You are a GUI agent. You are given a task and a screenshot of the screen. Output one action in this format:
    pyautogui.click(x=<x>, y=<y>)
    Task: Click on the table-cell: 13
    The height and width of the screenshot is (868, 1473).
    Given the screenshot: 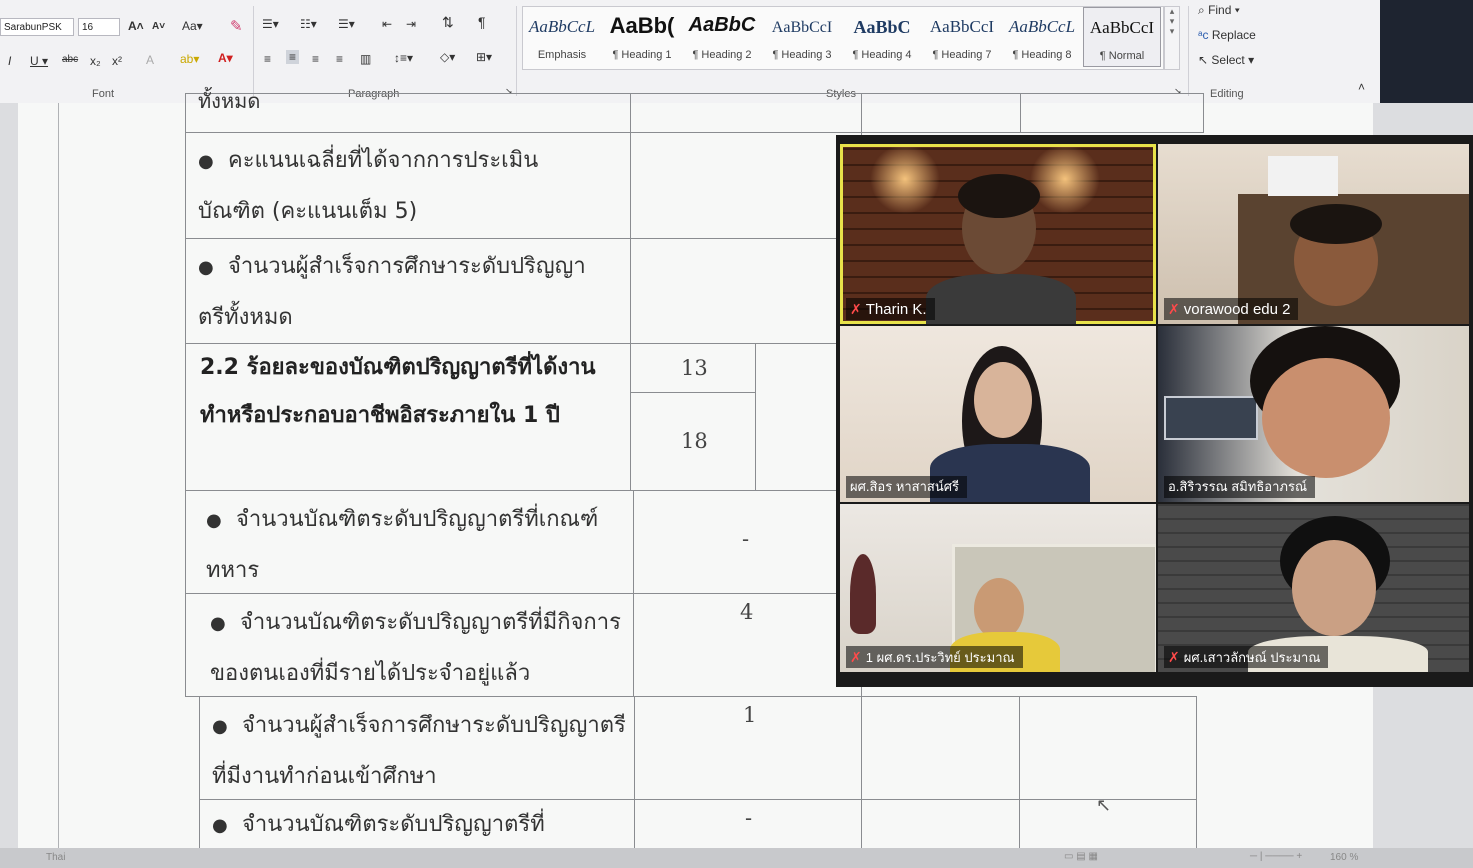 What is the action you would take?
    pyautogui.click(x=693, y=368)
    